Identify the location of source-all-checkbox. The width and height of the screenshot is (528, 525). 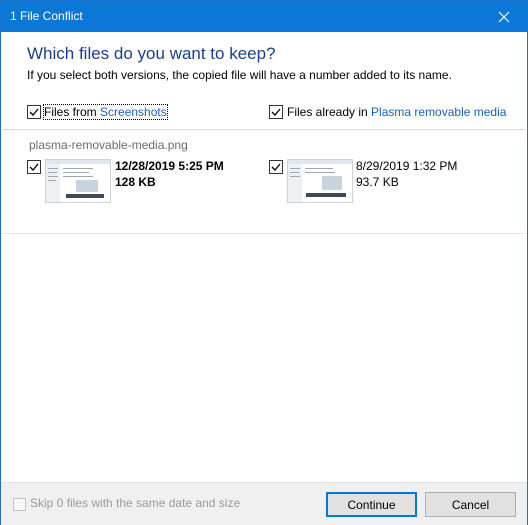
(34, 112).